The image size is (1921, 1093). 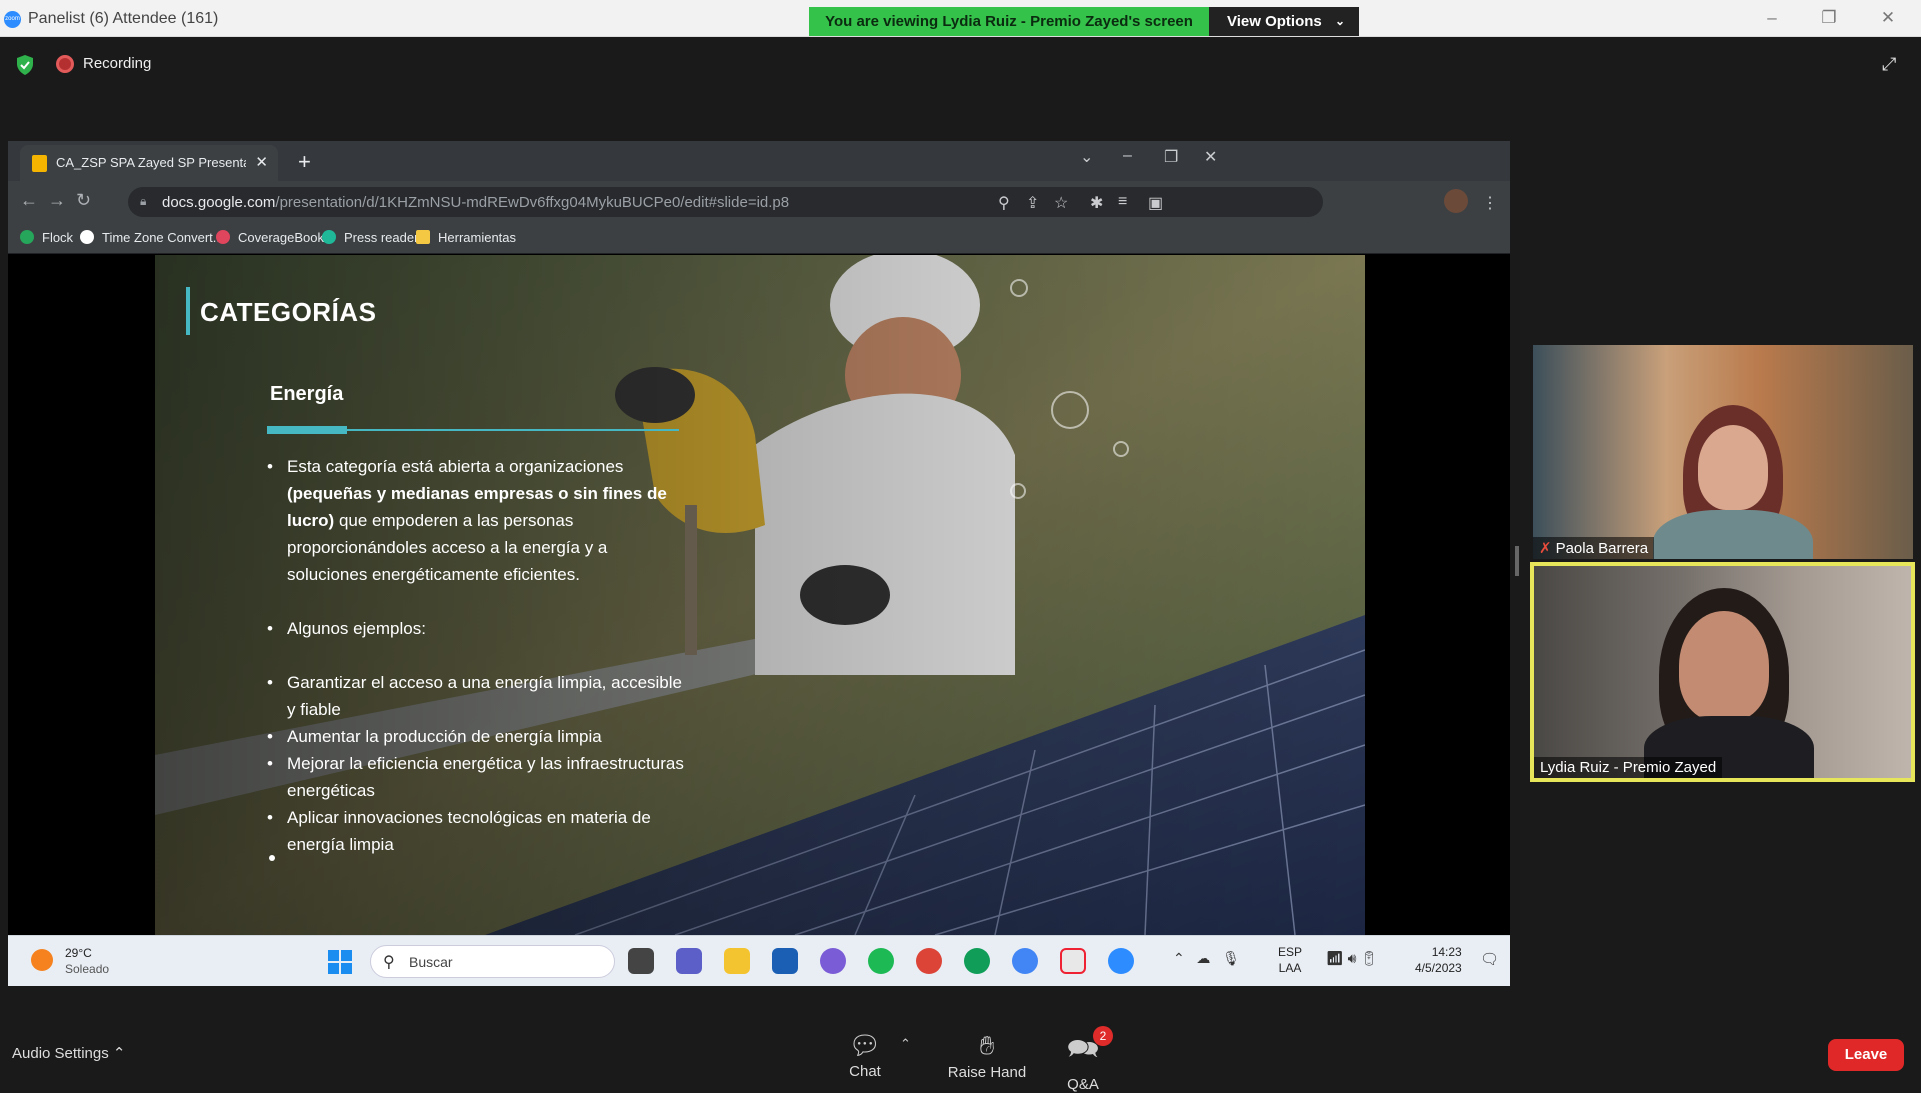 What do you see at coordinates (1083, 1048) in the screenshot?
I see `qa-icon: 🗪︎` at bounding box center [1083, 1048].